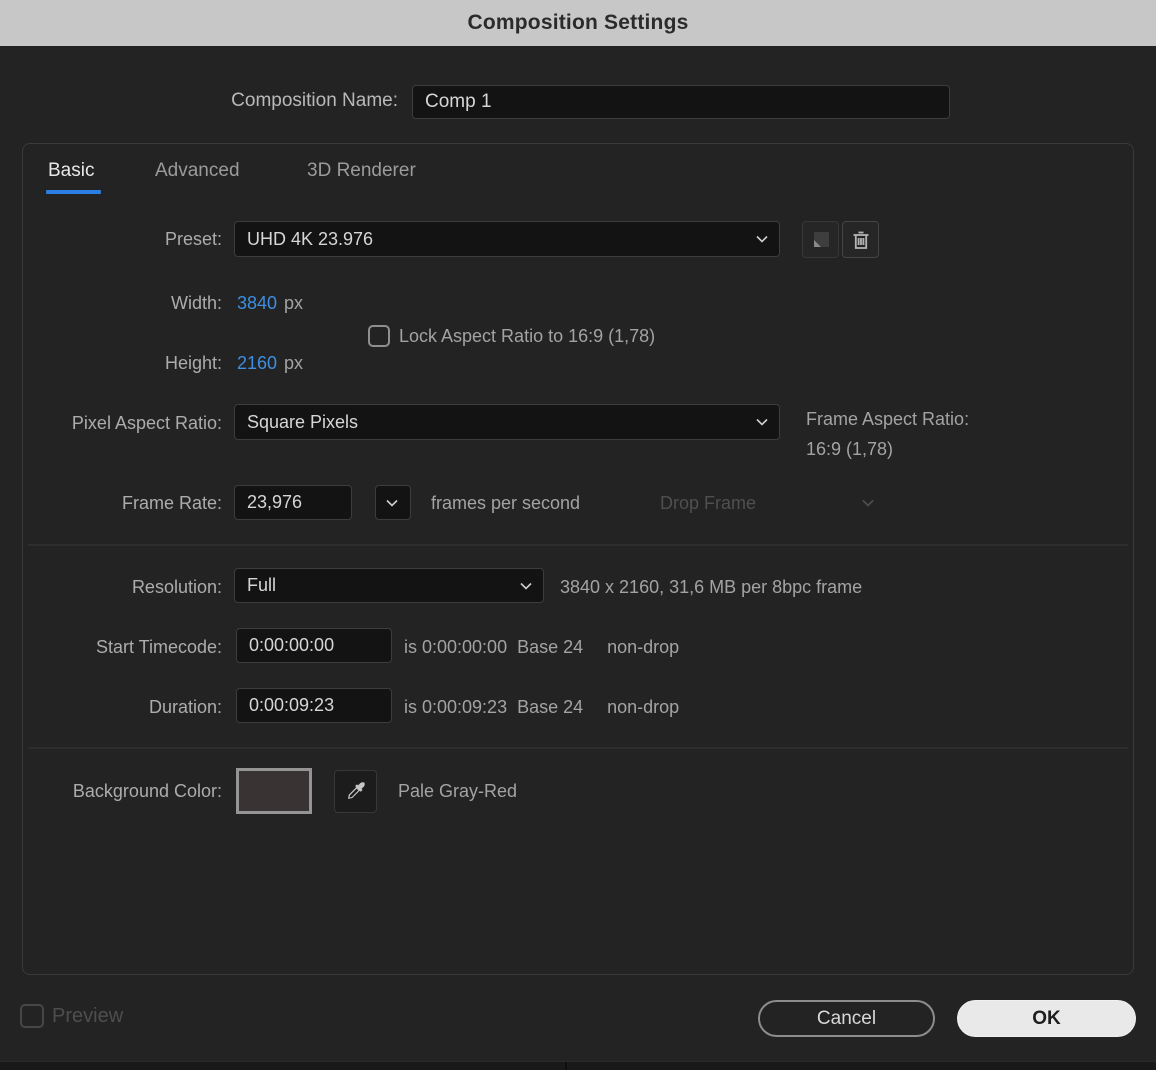  Describe the element at coordinates (88, 1016) in the screenshot. I see `preview-label: Preview` at that location.